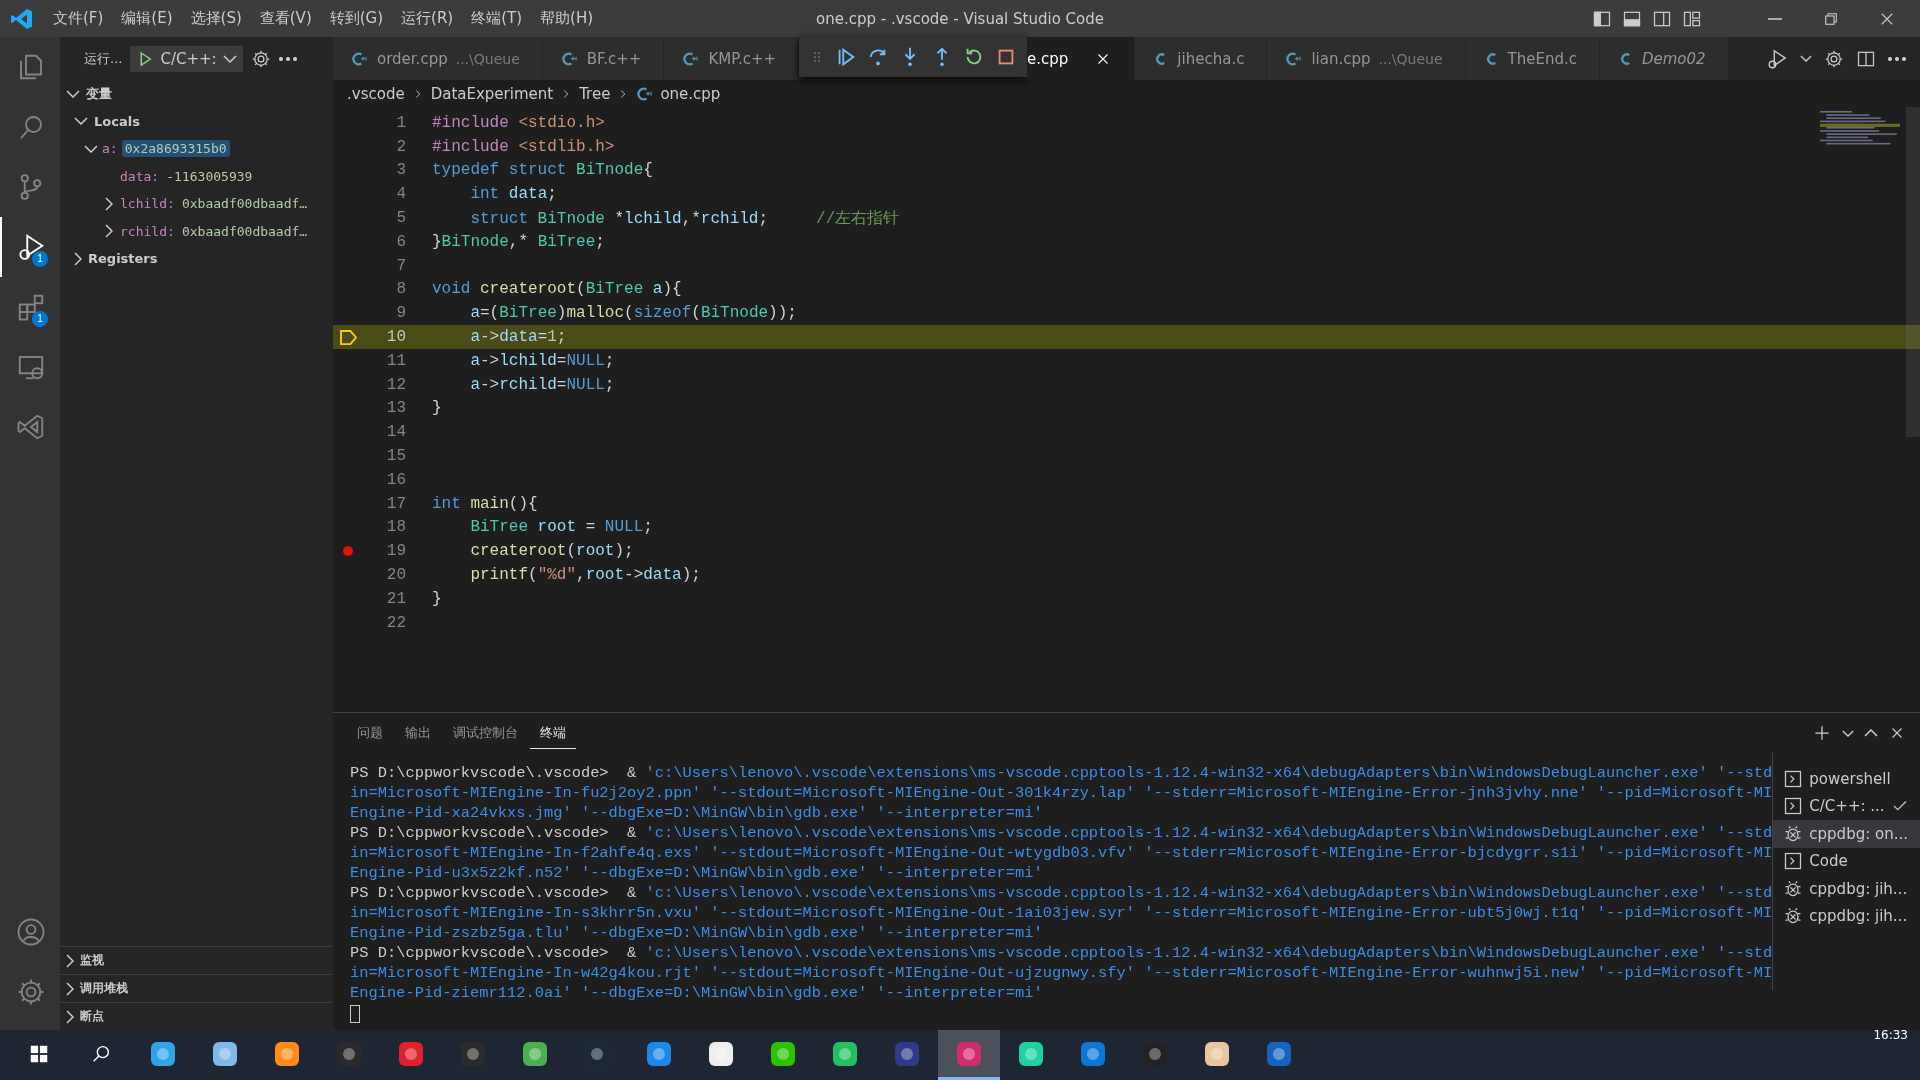 The height and width of the screenshot is (1080, 1920). Describe the element at coordinates (40, 319) in the screenshot. I see `count-badge: 1` at that location.